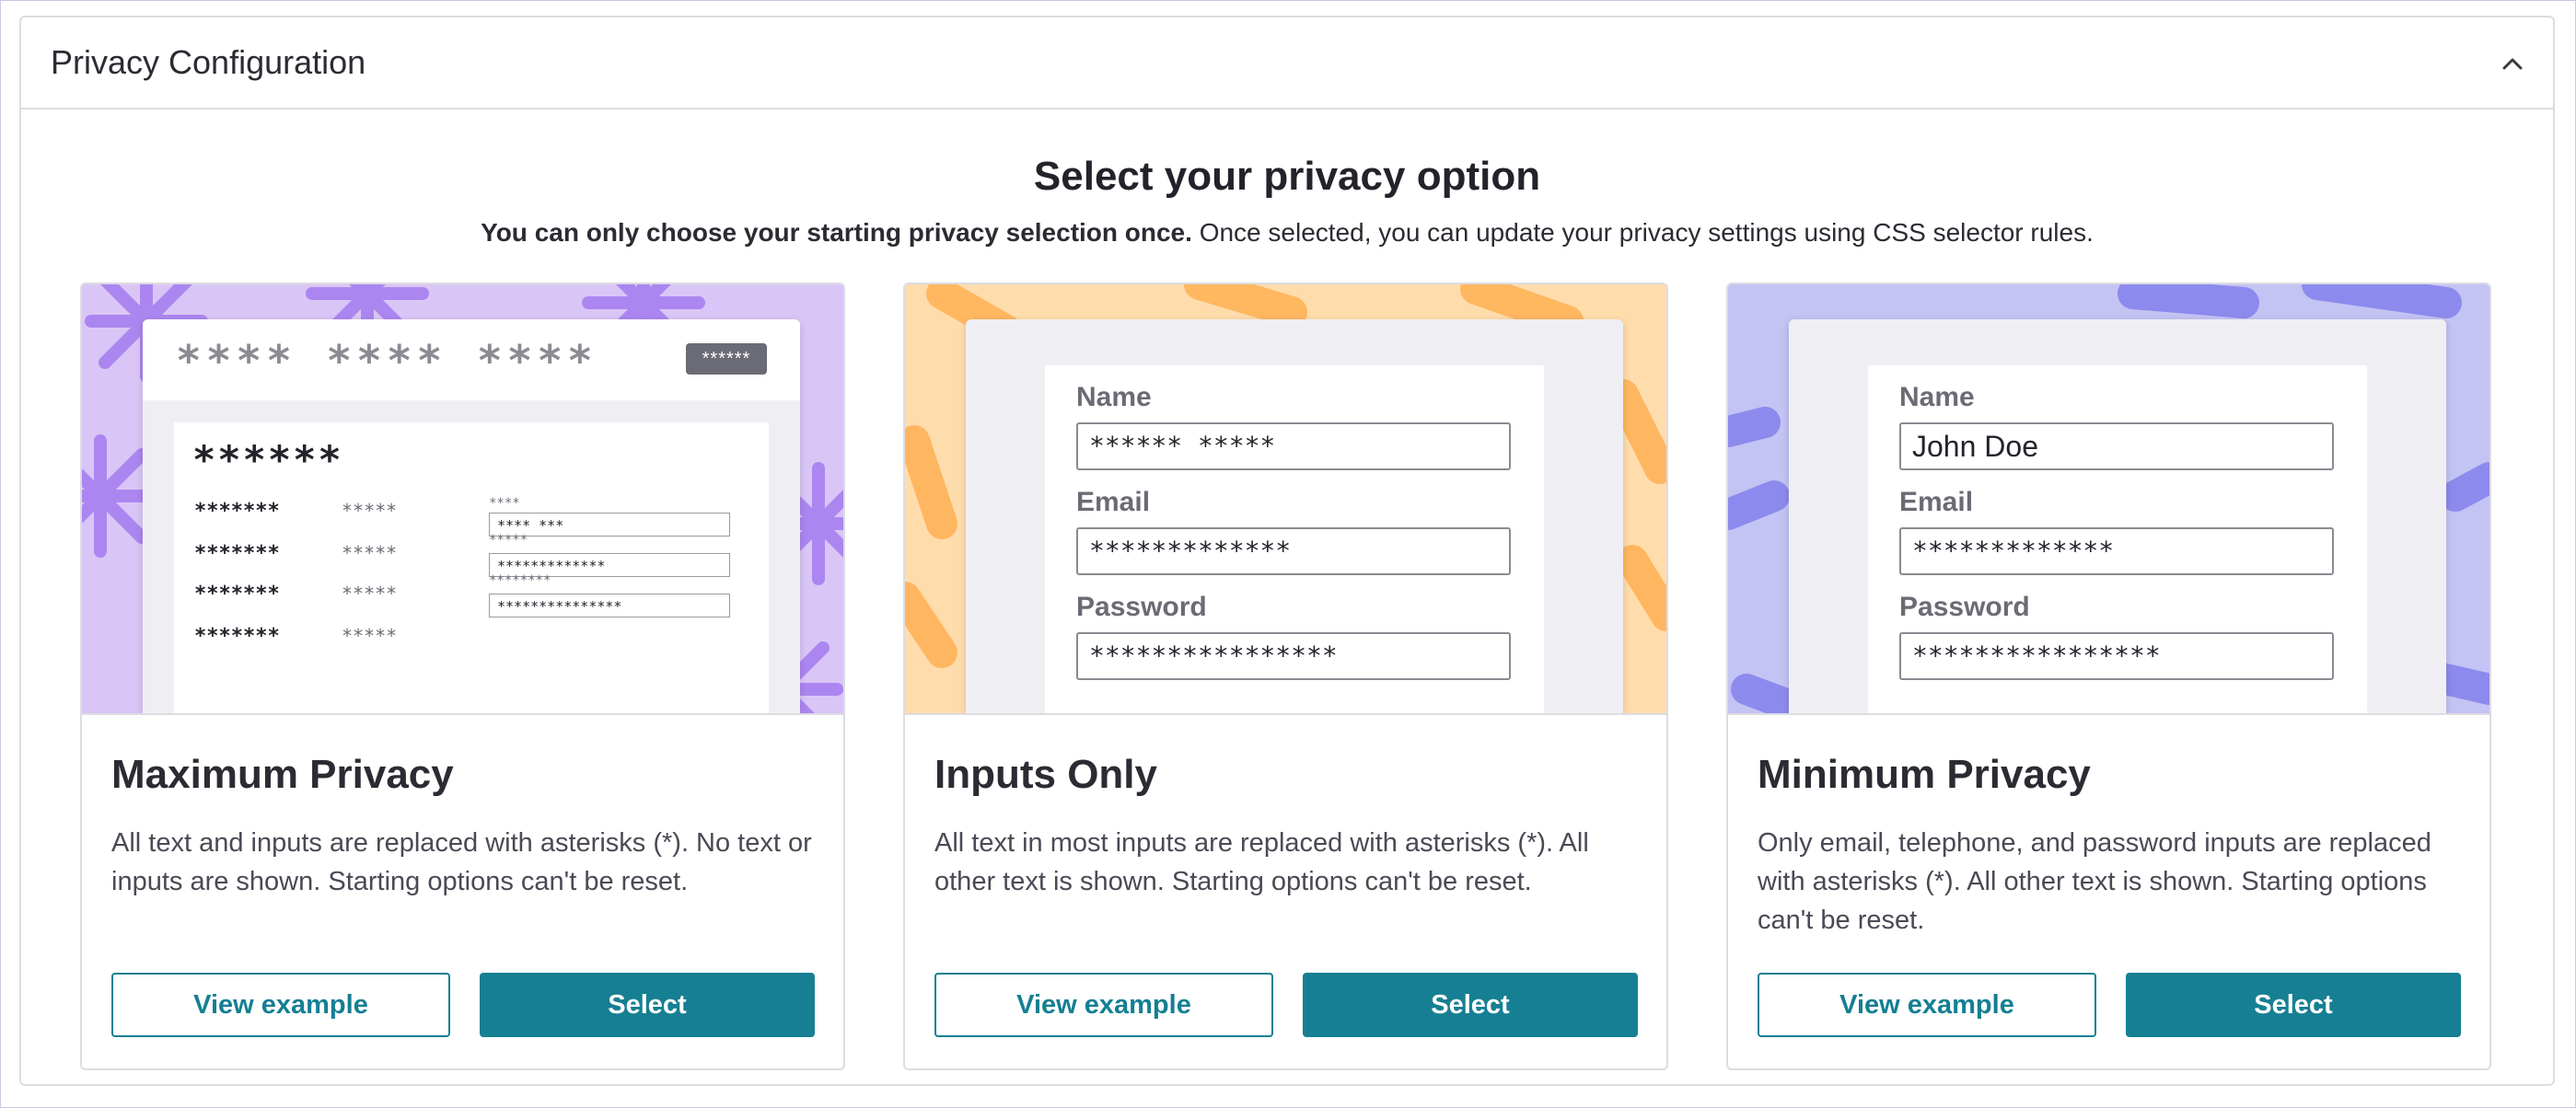 The height and width of the screenshot is (1108, 2576). What do you see at coordinates (609, 605) in the screenshot?
I see `mock-row-input: ***************` at bounding box center [609, 605].